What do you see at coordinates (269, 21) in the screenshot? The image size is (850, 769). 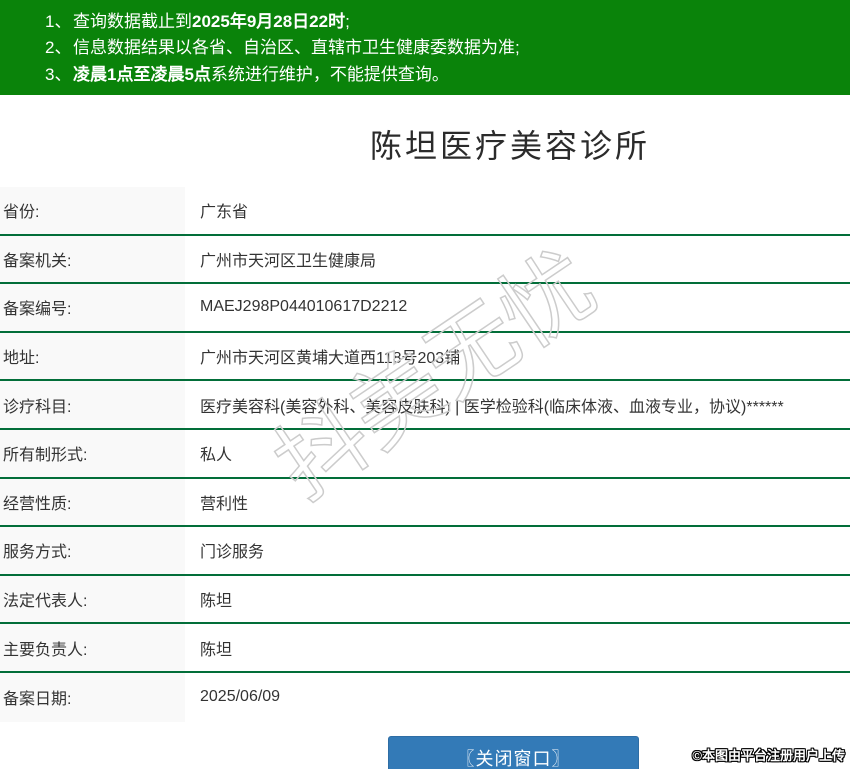 I see `notice-text-bold: 2025年9月28日22时` at bounding box center [269, 21].